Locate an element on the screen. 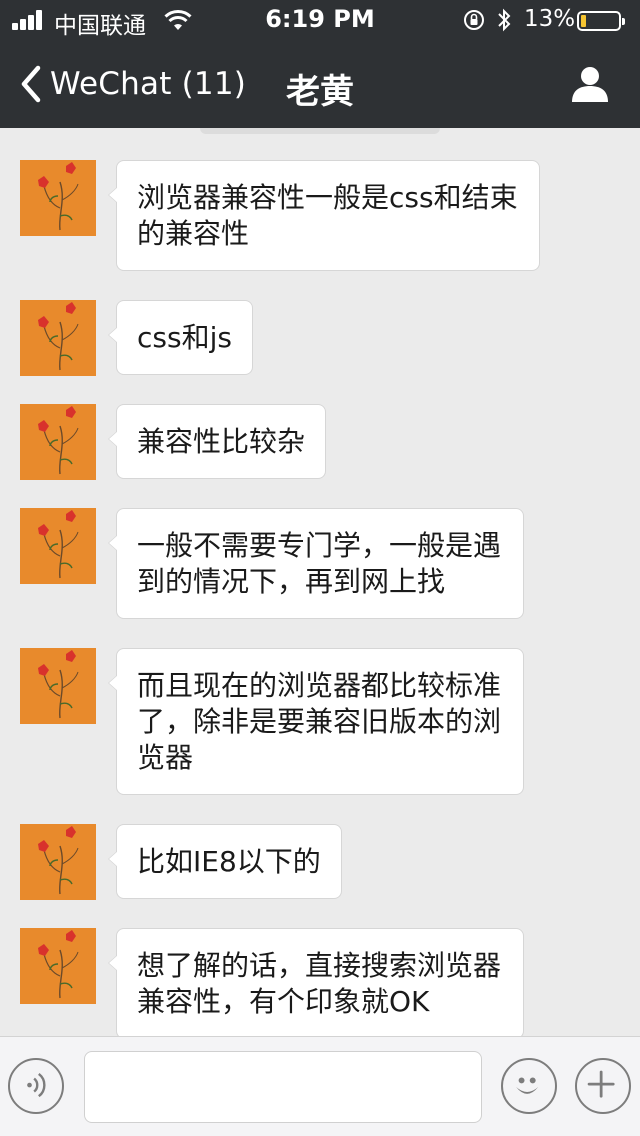  profile-icon is located at coordinates (590, 84).